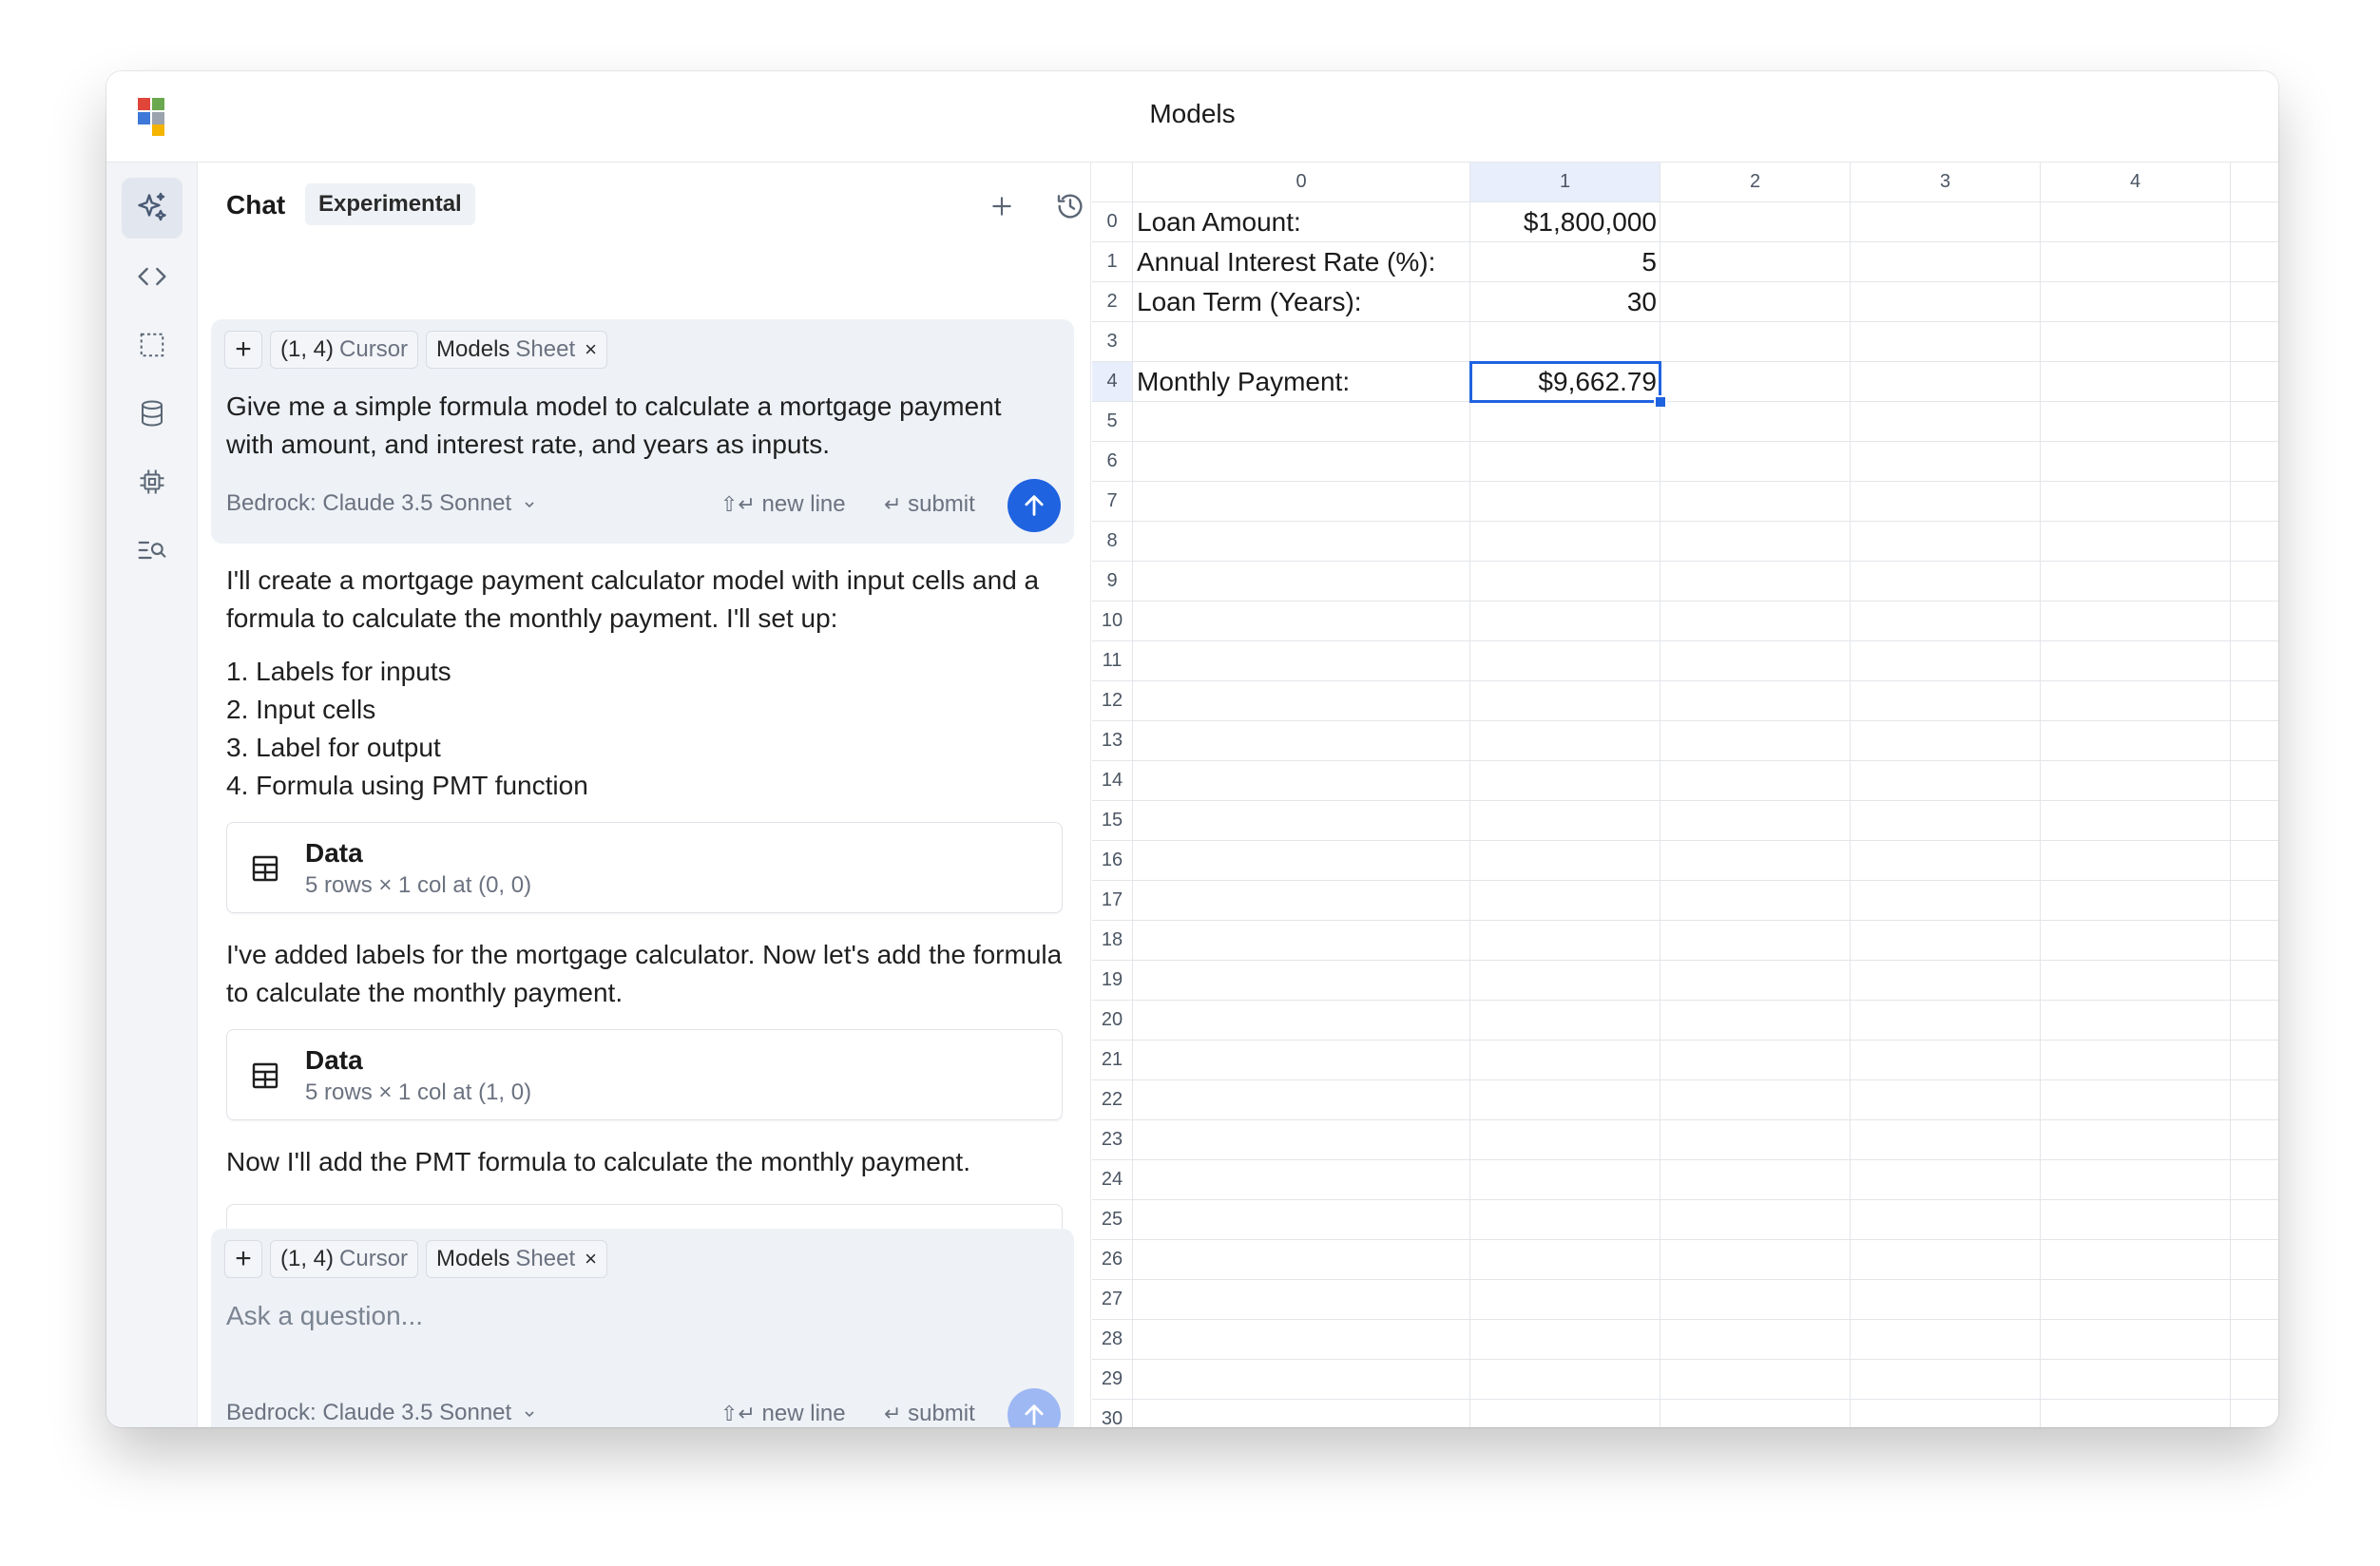 This screenshot has width=2380, height=1566. I want to click on add-context-button: +, so click(243, 1259).